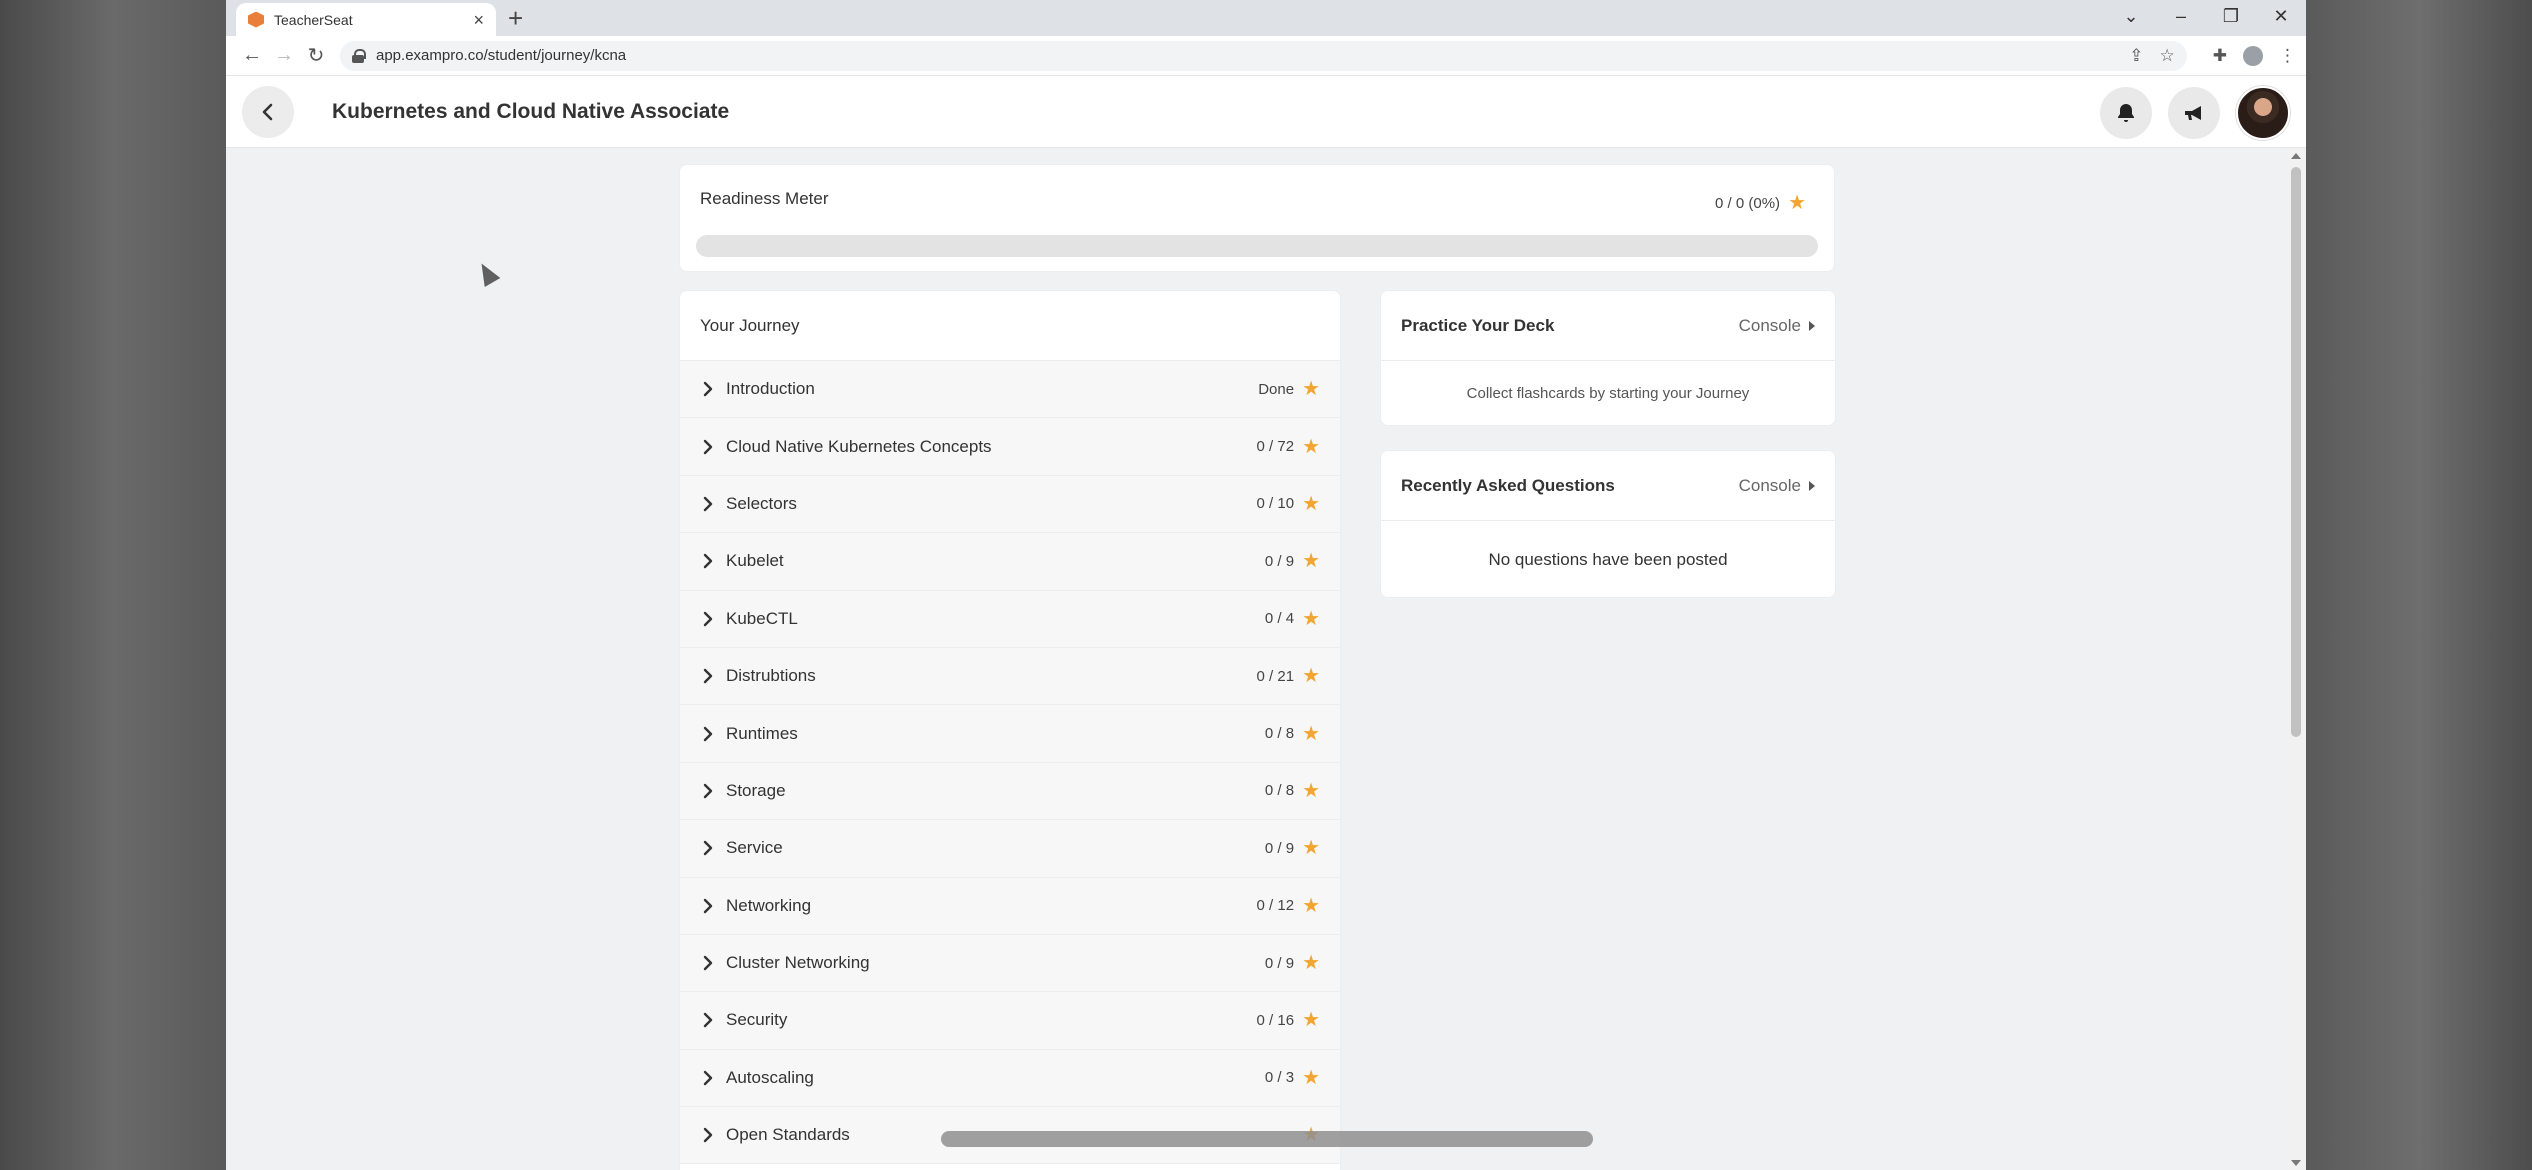 This screenshot has height=1170, width=2532. I want to click on practice-console-link: Console, so click(1777, 326).